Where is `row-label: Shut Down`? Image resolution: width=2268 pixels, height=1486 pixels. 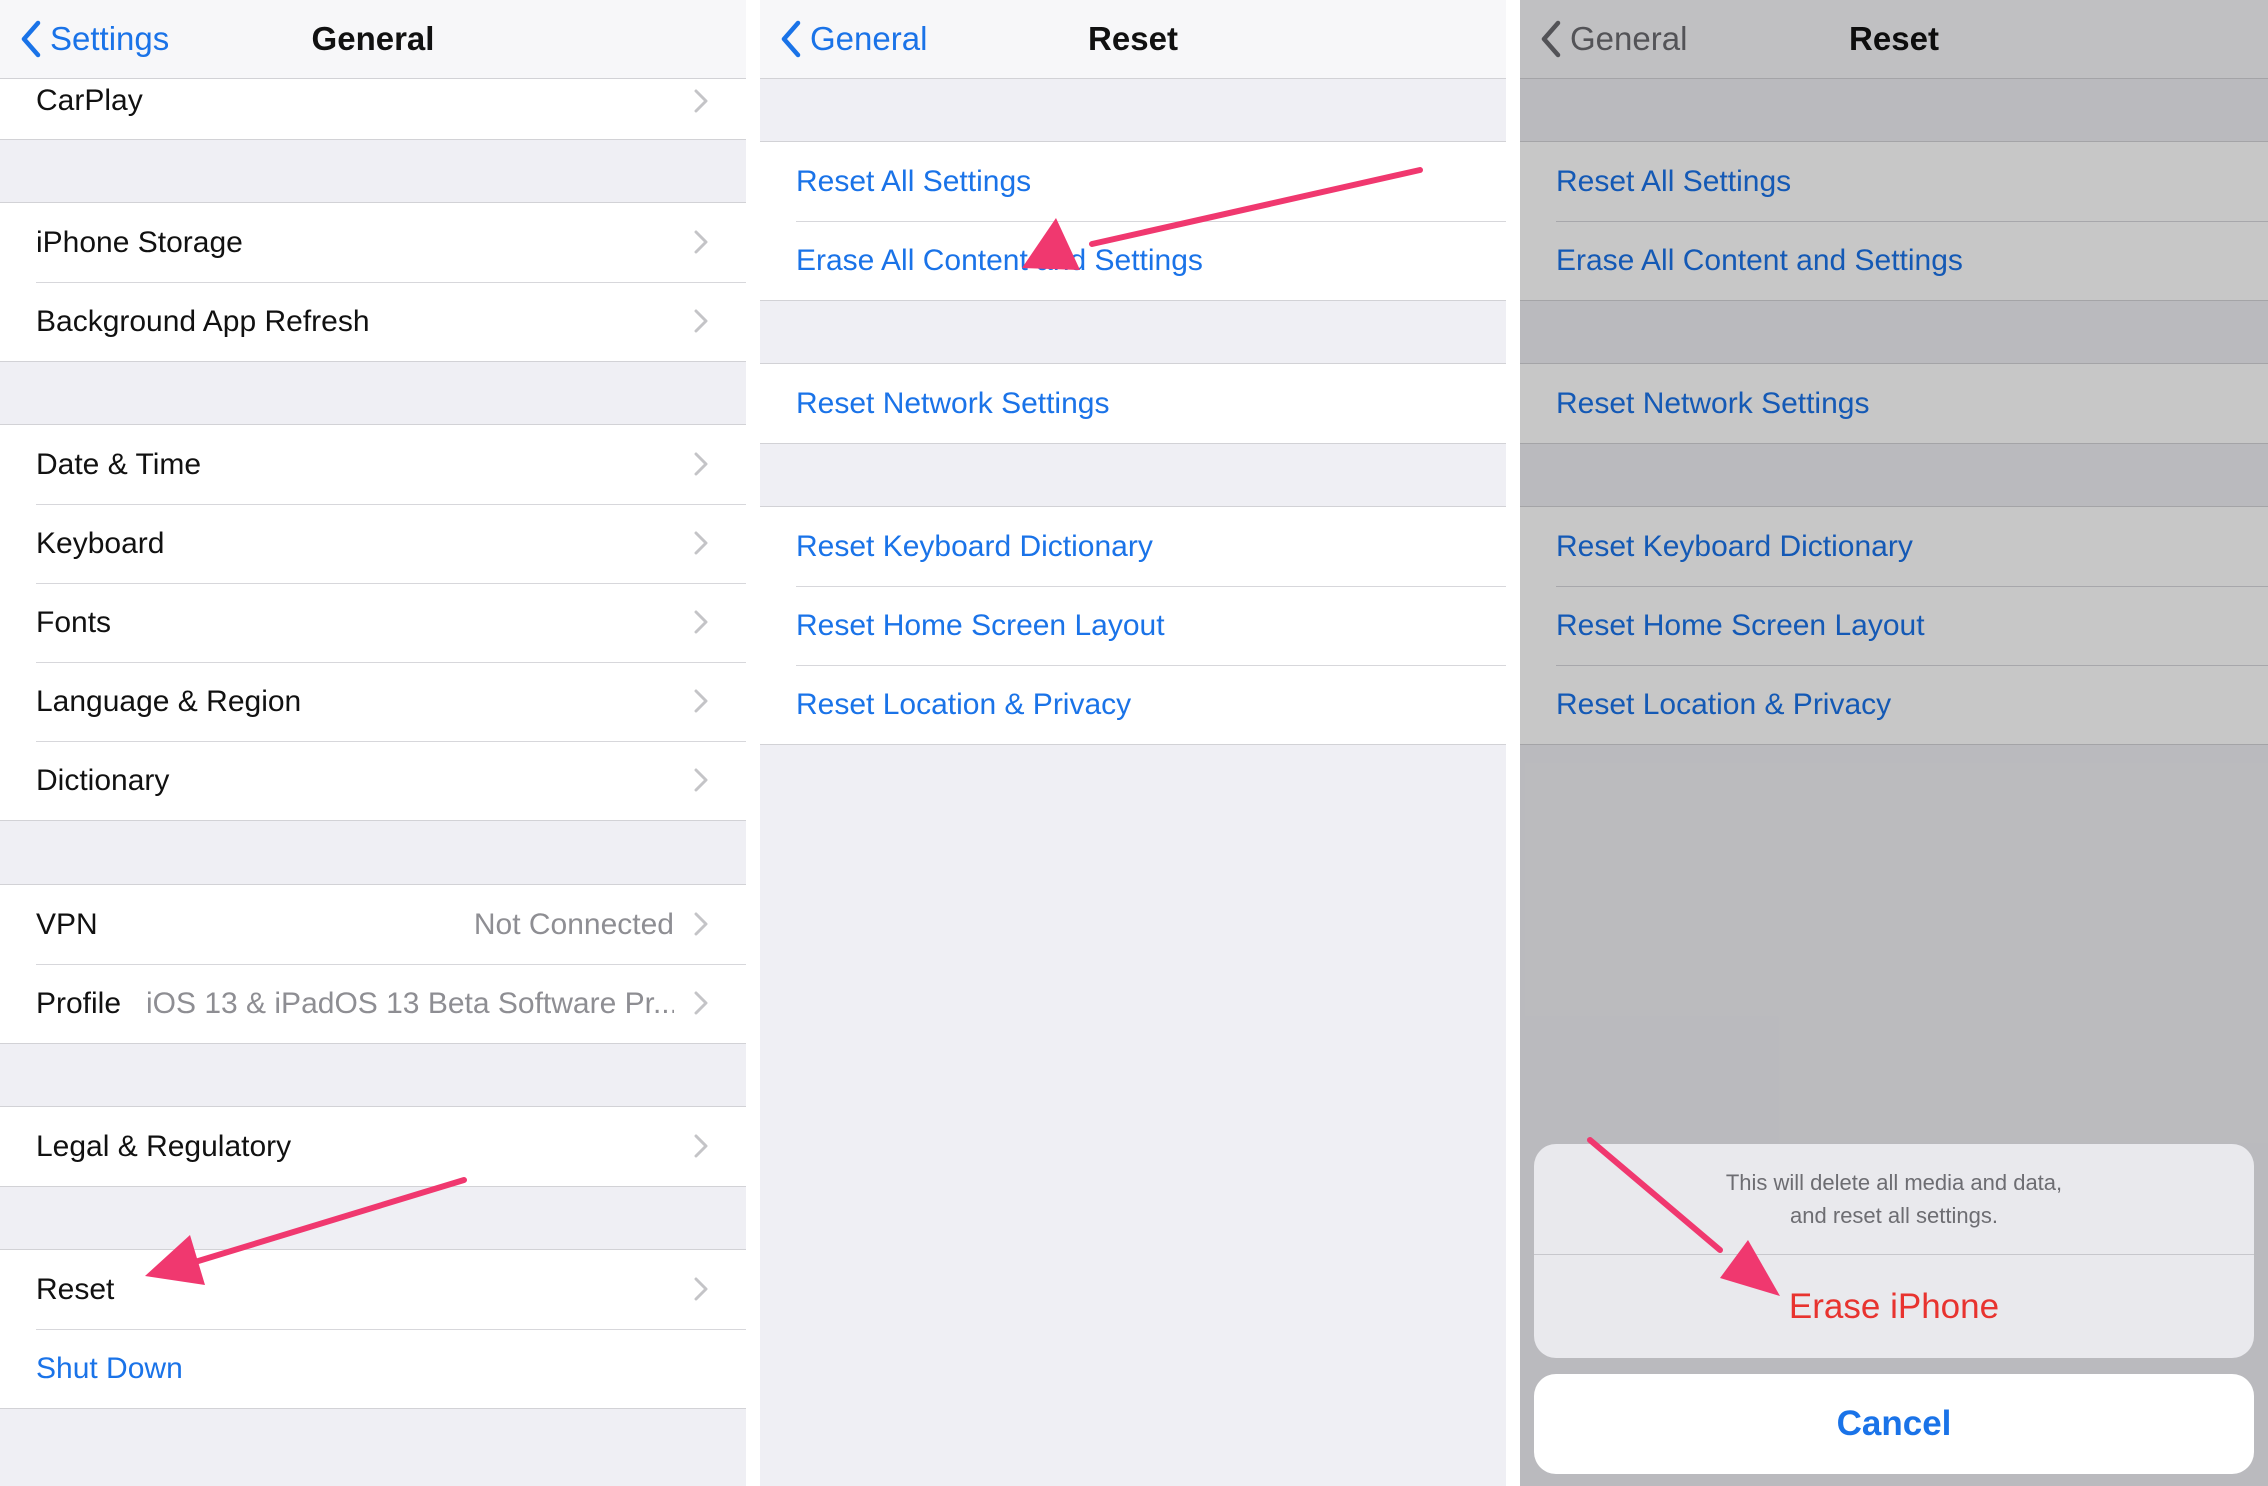
row-label: Shut Down is located at coordinates (109, 1368).